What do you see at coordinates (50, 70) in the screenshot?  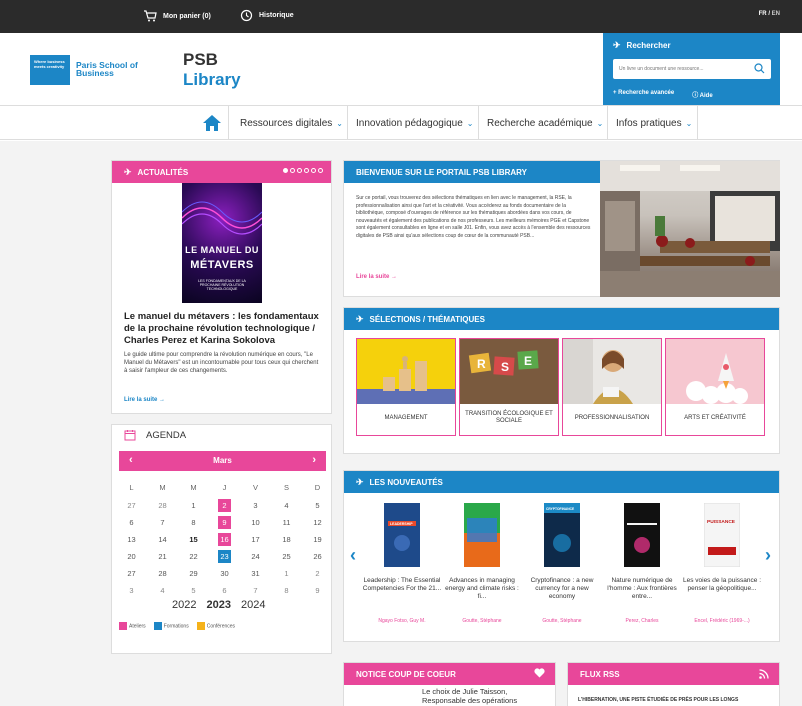 I see `psb-logo-mark: Where business meets creativity` at bounding box center [50, 70].